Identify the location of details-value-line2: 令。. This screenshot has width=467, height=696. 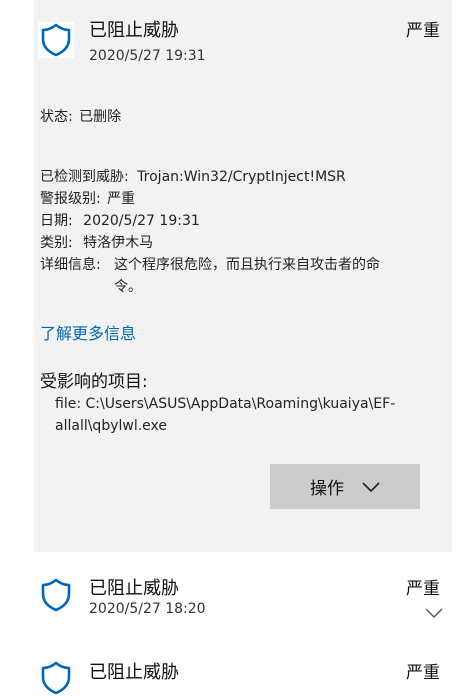
(128, 287).